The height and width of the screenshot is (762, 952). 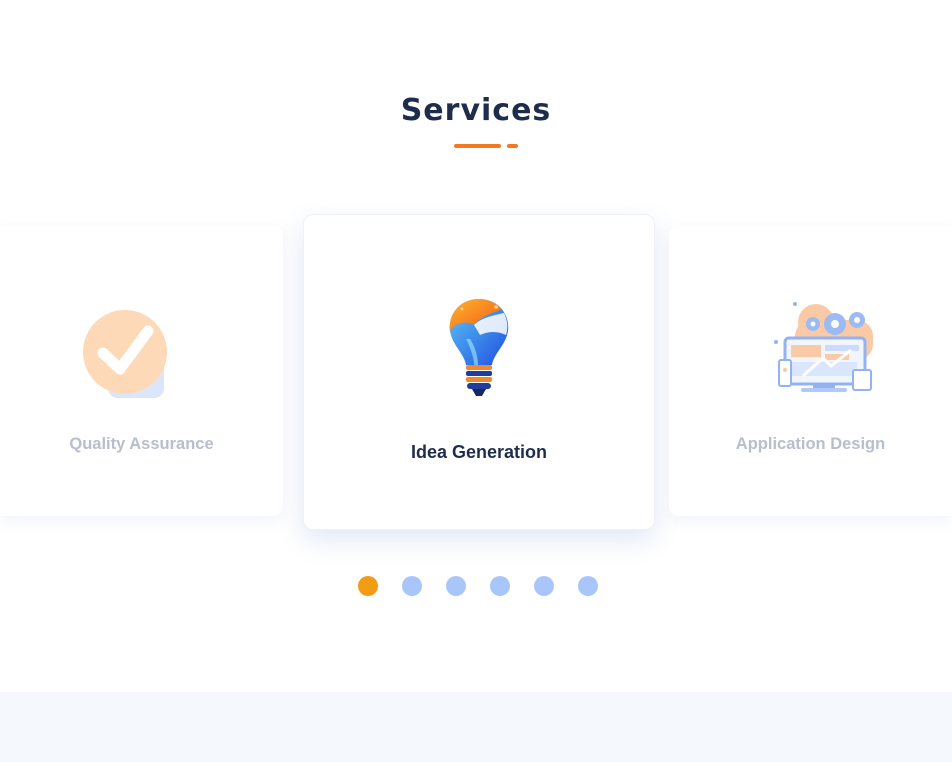 I want to click on lightbulb-icon, so click(x=479, y=350).